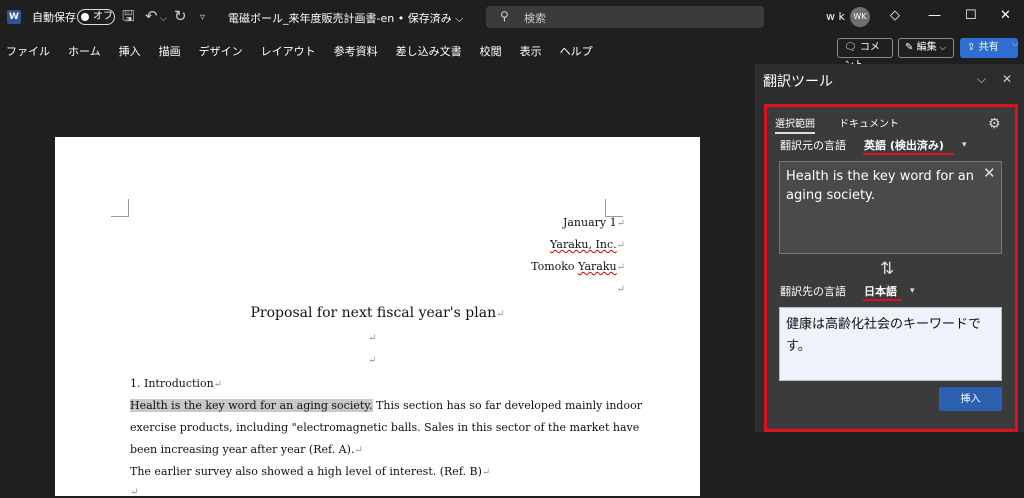 The width and height of the screenshot is (1024, 498). I want to click on author-first-name: Tomoko, so click(555, 266).